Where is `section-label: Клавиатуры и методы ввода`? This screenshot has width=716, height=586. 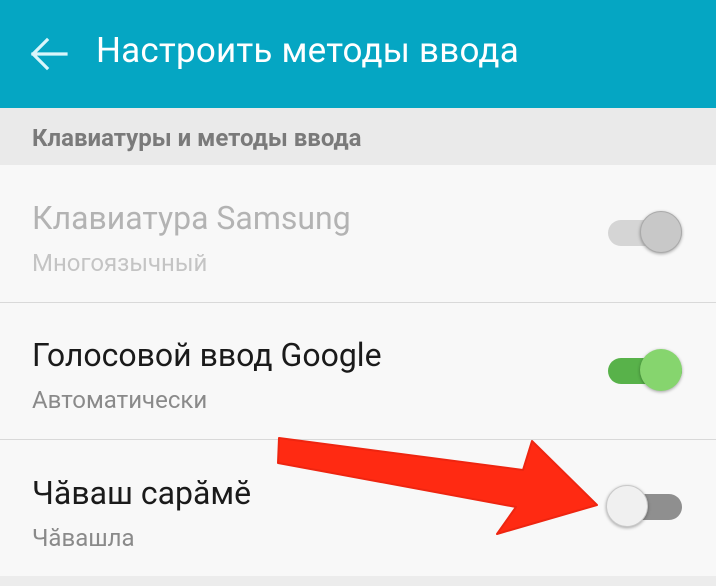 section-label: Клавиатуры и методы ввода is located at coordinates (197, 138).